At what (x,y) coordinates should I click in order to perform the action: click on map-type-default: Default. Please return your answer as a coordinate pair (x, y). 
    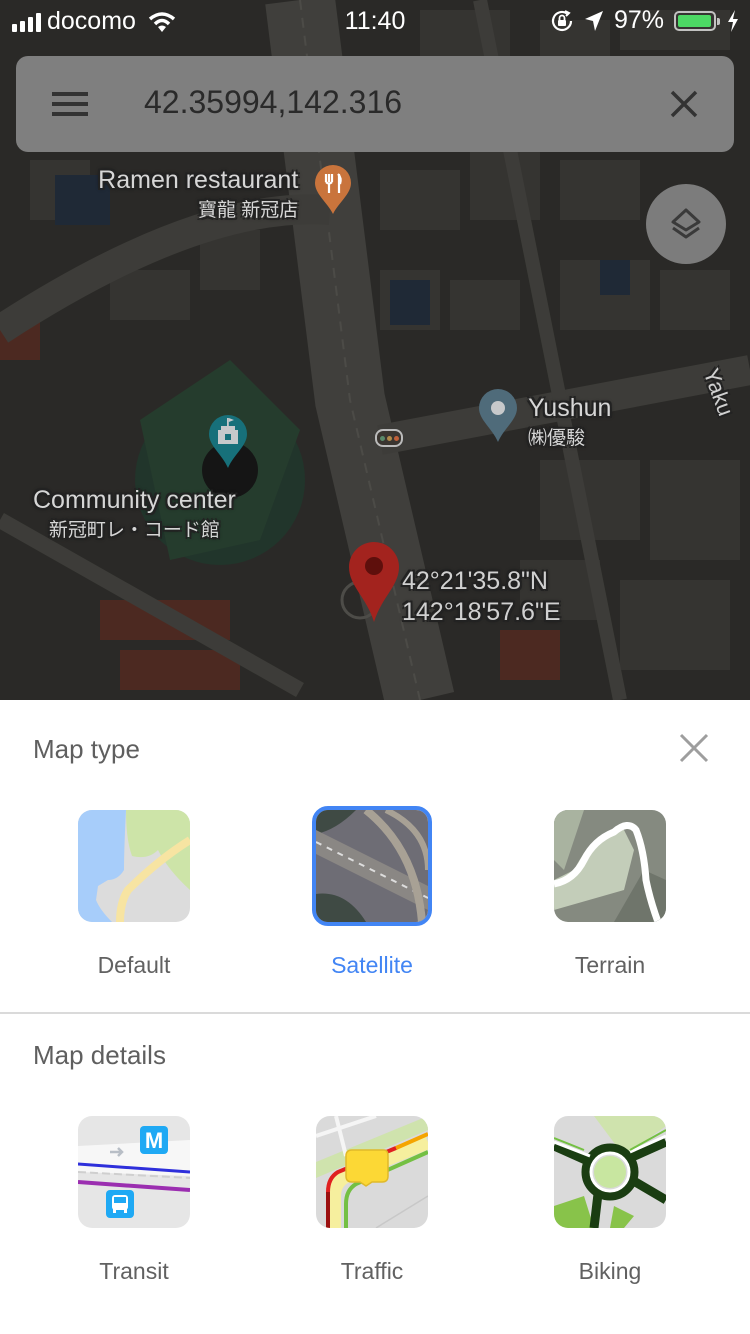
    Looking at the image, I should click on (134, 894).